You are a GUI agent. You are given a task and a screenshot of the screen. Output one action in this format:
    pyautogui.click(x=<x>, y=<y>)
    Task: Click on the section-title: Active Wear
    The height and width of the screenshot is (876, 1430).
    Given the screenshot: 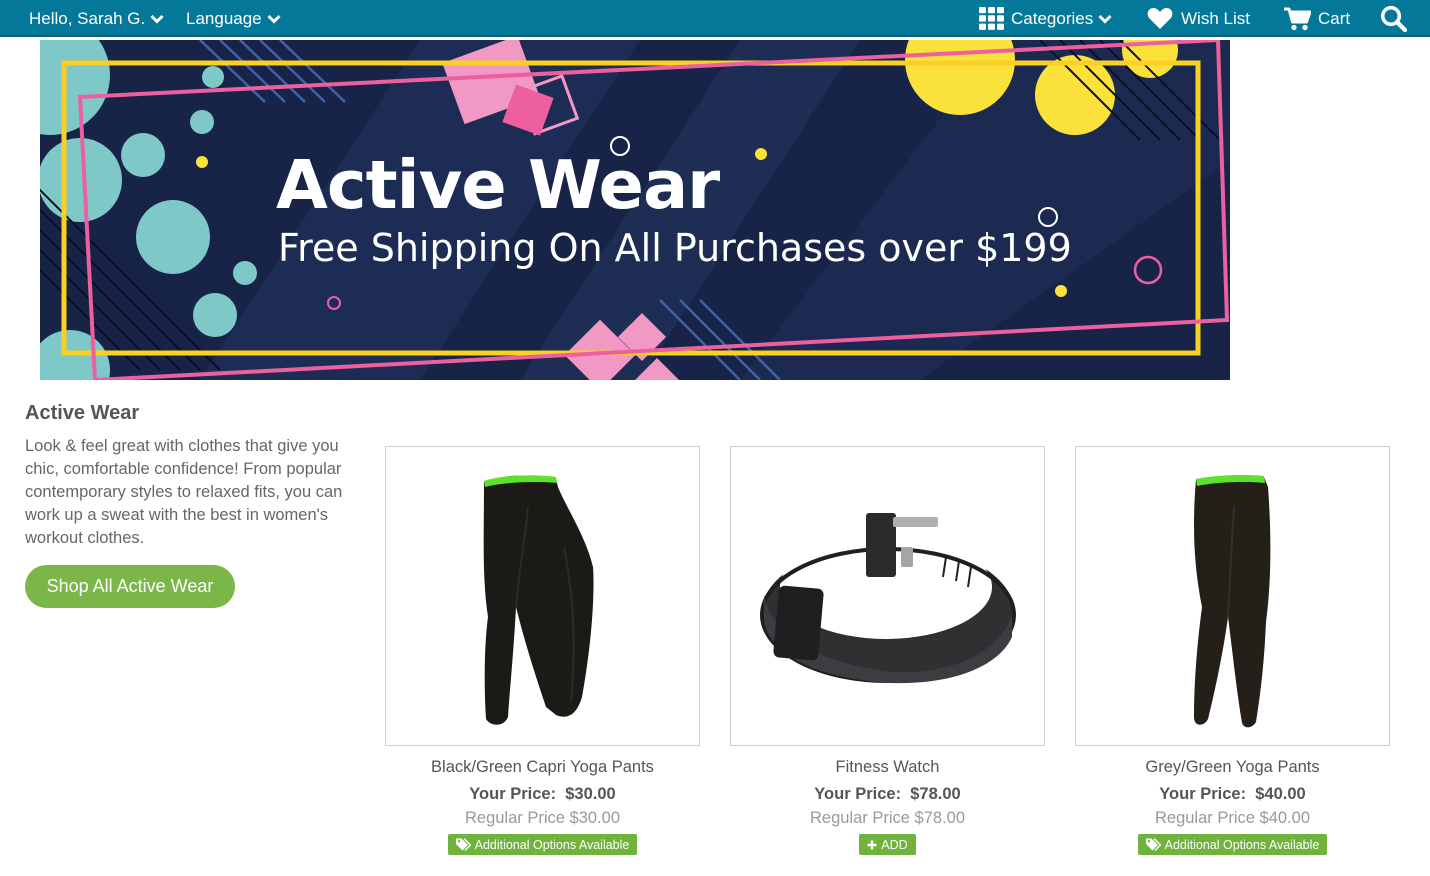 What is the action you would take?
    pyautogui.click(x=82, y=413)
    